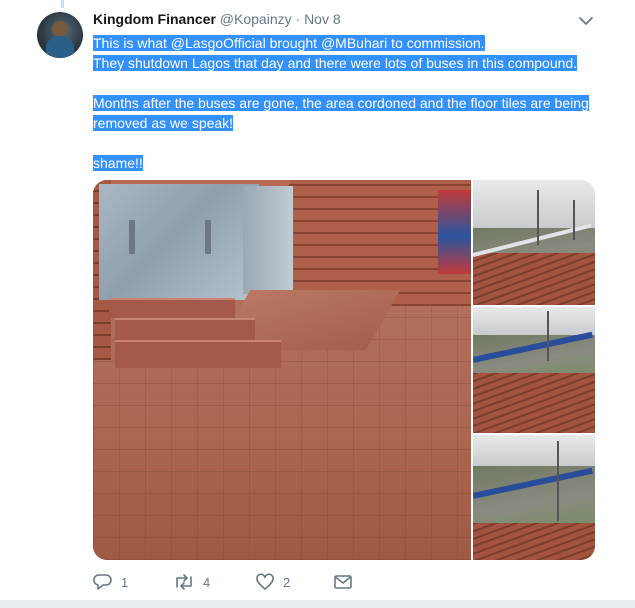 This screenshot has width=635, height=608. I want to click on tarp-cover-side, so click(268, 240).